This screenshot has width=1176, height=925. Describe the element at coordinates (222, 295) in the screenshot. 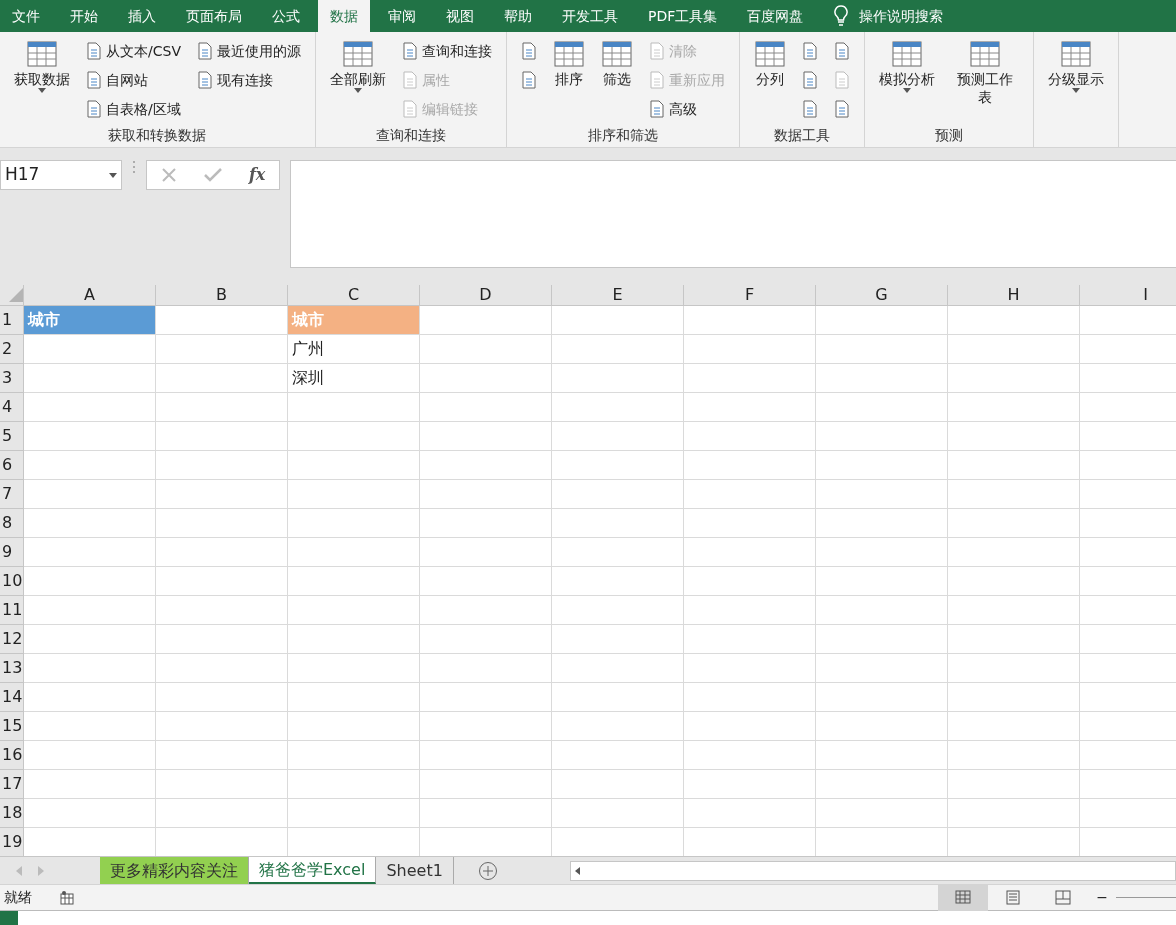

I see `column-header: B` at that location.